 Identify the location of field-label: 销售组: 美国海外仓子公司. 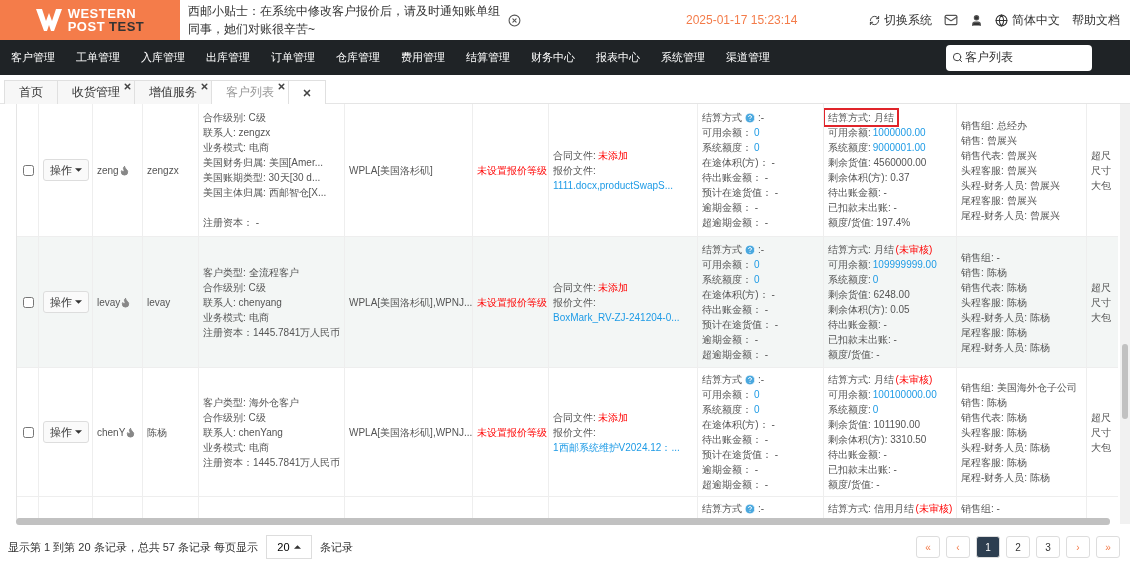
(1019, 387).